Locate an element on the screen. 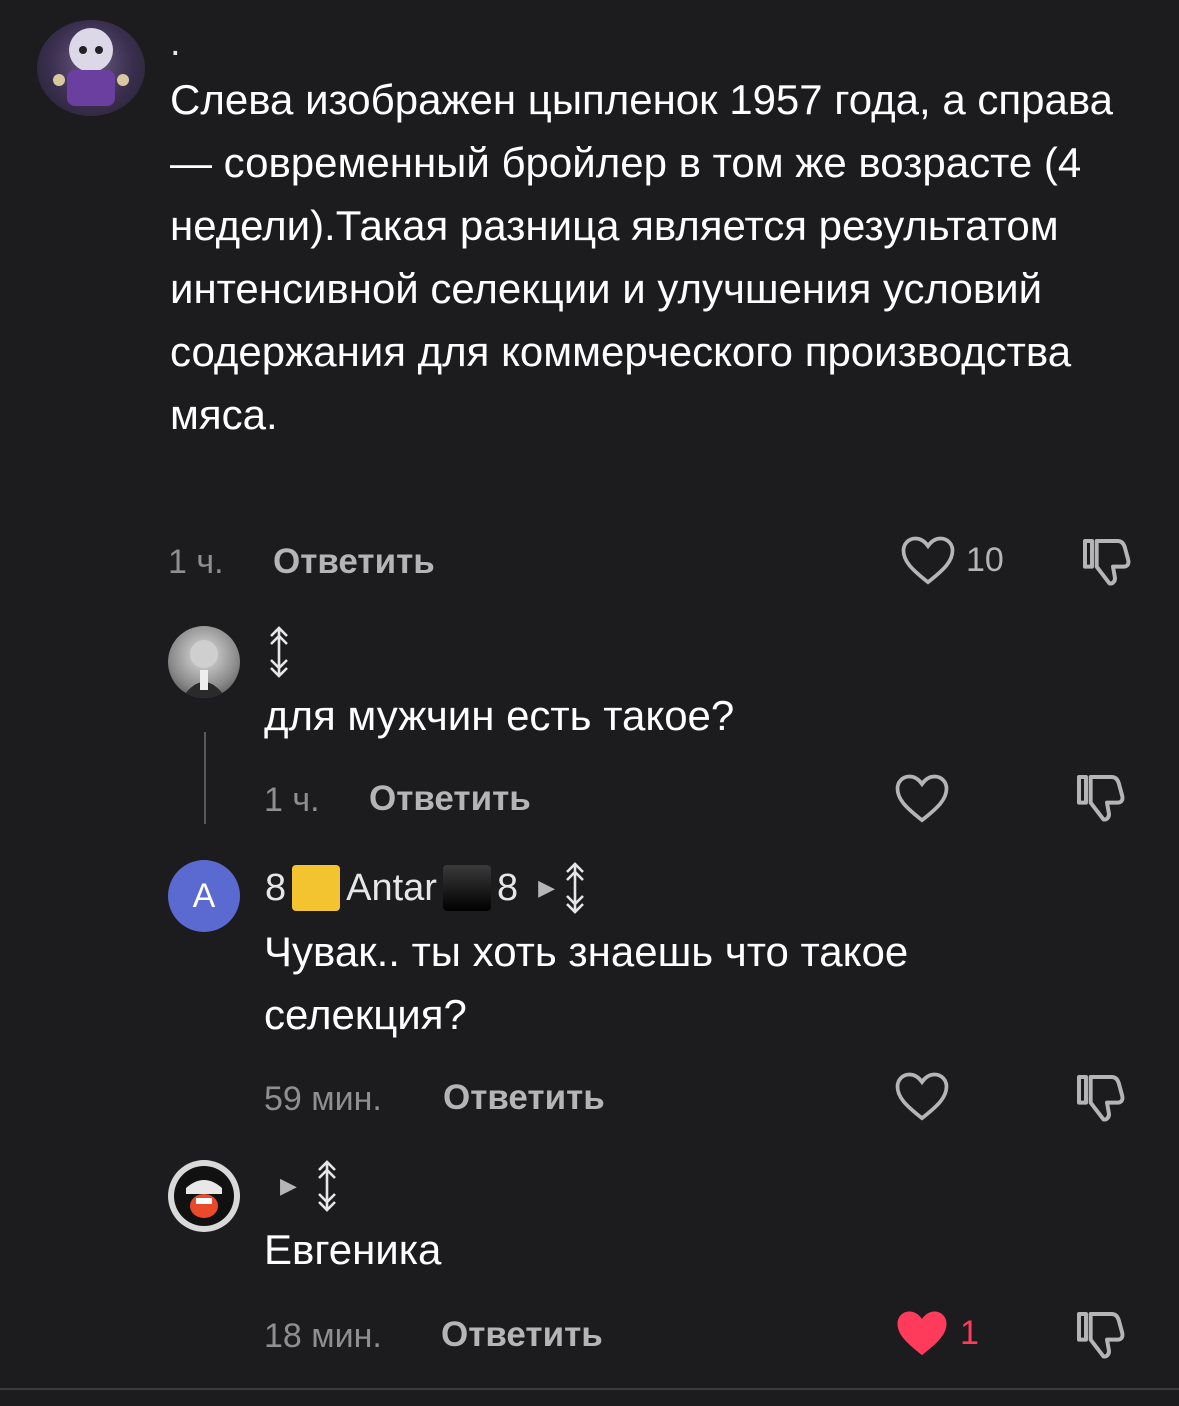 This screenshot has height=1406, width=1179. like-count: 1 is located at coordinates (969, 1332).